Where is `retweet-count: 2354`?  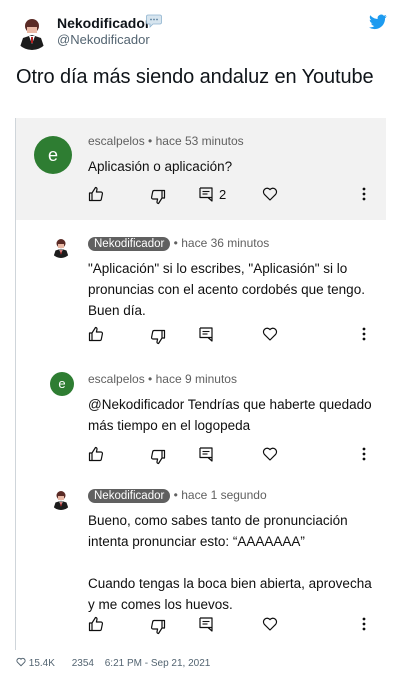 retweet-count: 2354 is located at coordinates (83, 663).